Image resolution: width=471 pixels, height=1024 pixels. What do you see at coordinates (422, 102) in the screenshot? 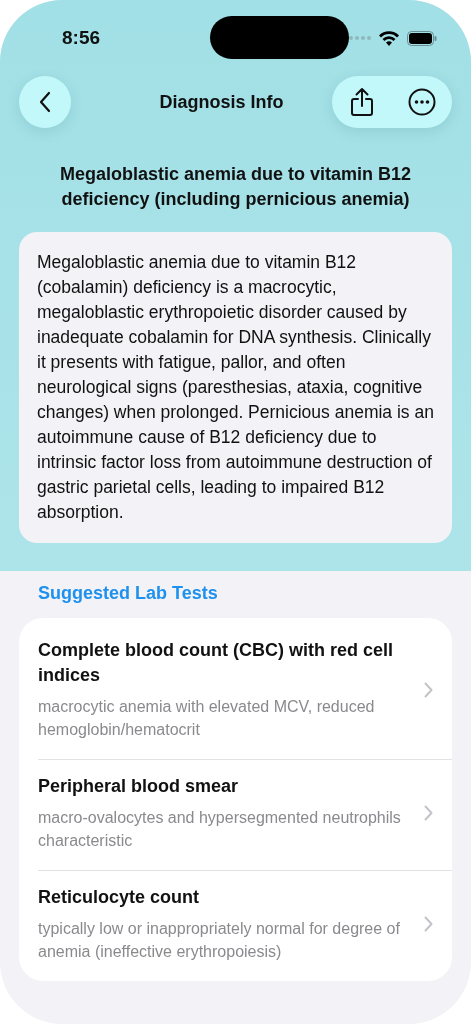
I see `more-icon` at bounding box center [422, 102].